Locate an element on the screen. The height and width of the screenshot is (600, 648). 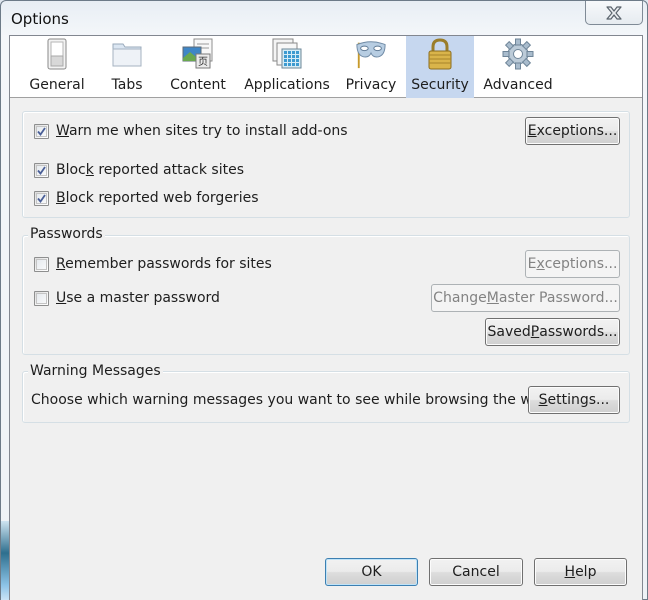
close-button is located at coordinates (614, 13).